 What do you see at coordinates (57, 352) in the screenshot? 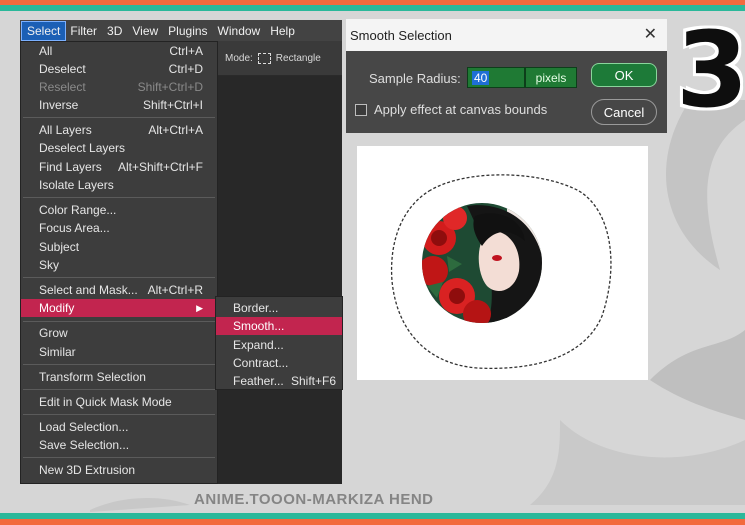
I see `menu-item-label: Similar` at bounding box center [57, 352].